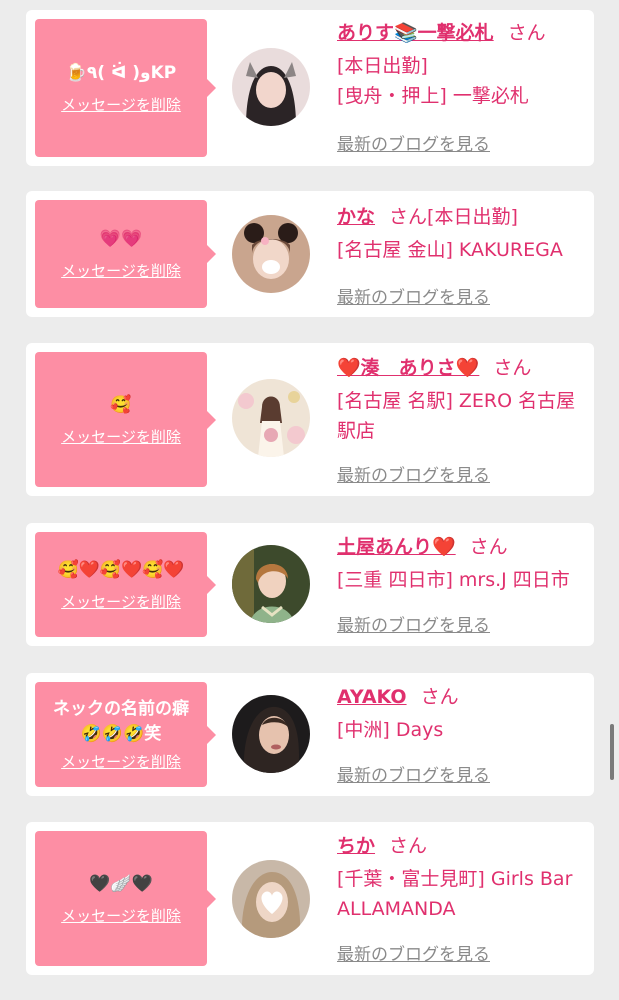 The width and height of the screenshot is (619, 1000). Describe the element at coordinates (433, 96) in the screenshot. I see `shop-text: [曳舟・押上] 一撃必札` at that location.